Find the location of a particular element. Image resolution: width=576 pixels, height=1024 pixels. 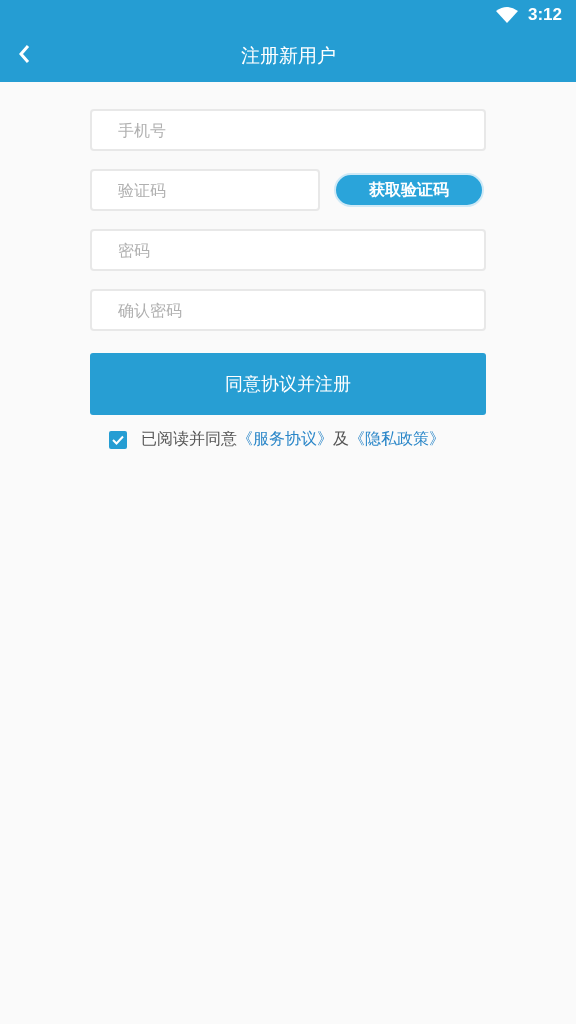

agreement-text: 已阅读并同意 is located at coordinates (189, 439).